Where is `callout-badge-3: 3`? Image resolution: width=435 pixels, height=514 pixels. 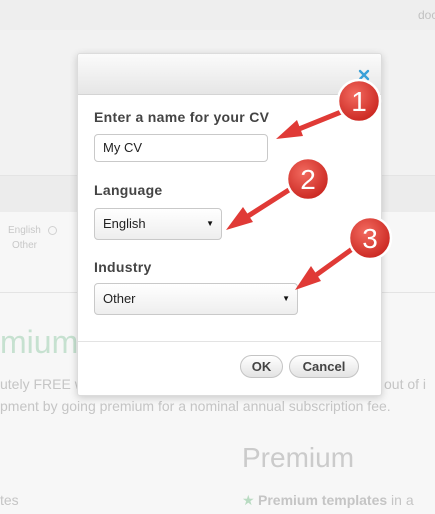
callout-badge-3: 3 is located at coordinates (370, 238).